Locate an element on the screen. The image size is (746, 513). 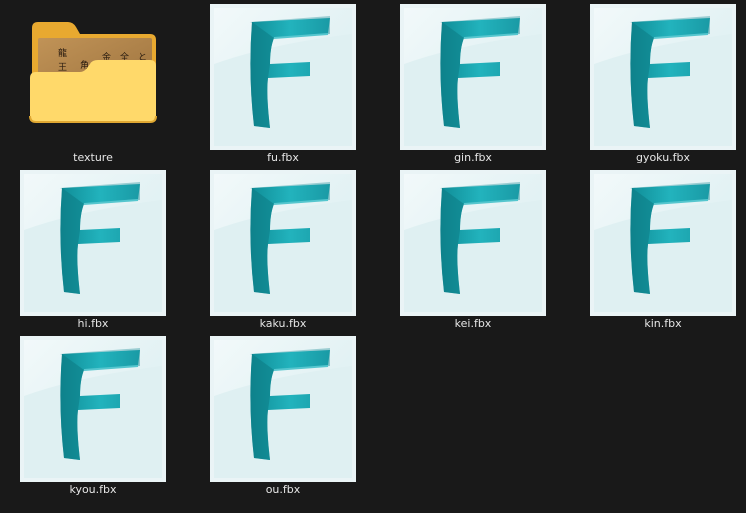
file-item-fbx: gyoku.fbx is located at coordinates (663, 87).